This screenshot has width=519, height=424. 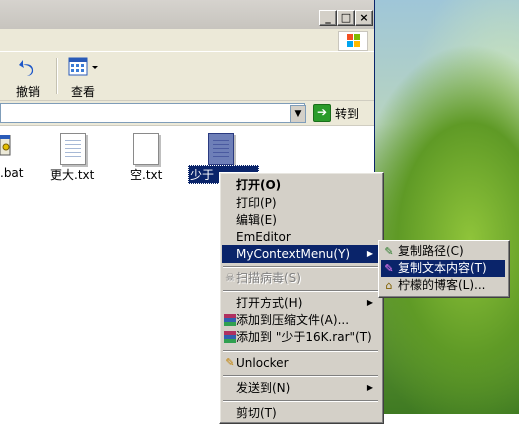 What do you see at coordinates (262, 363) in the screenshot?
I see `menu-item-label: Unlocker` at bounding box center [262, 363].